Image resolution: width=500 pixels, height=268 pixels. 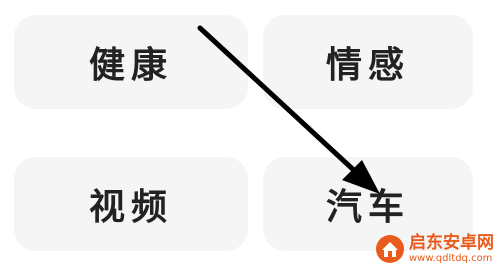 What do you see at coordinates (451, 258) in the screenshot?
I see `watermark-url: www.qdltdq.com` at bounding box center [451, 258].